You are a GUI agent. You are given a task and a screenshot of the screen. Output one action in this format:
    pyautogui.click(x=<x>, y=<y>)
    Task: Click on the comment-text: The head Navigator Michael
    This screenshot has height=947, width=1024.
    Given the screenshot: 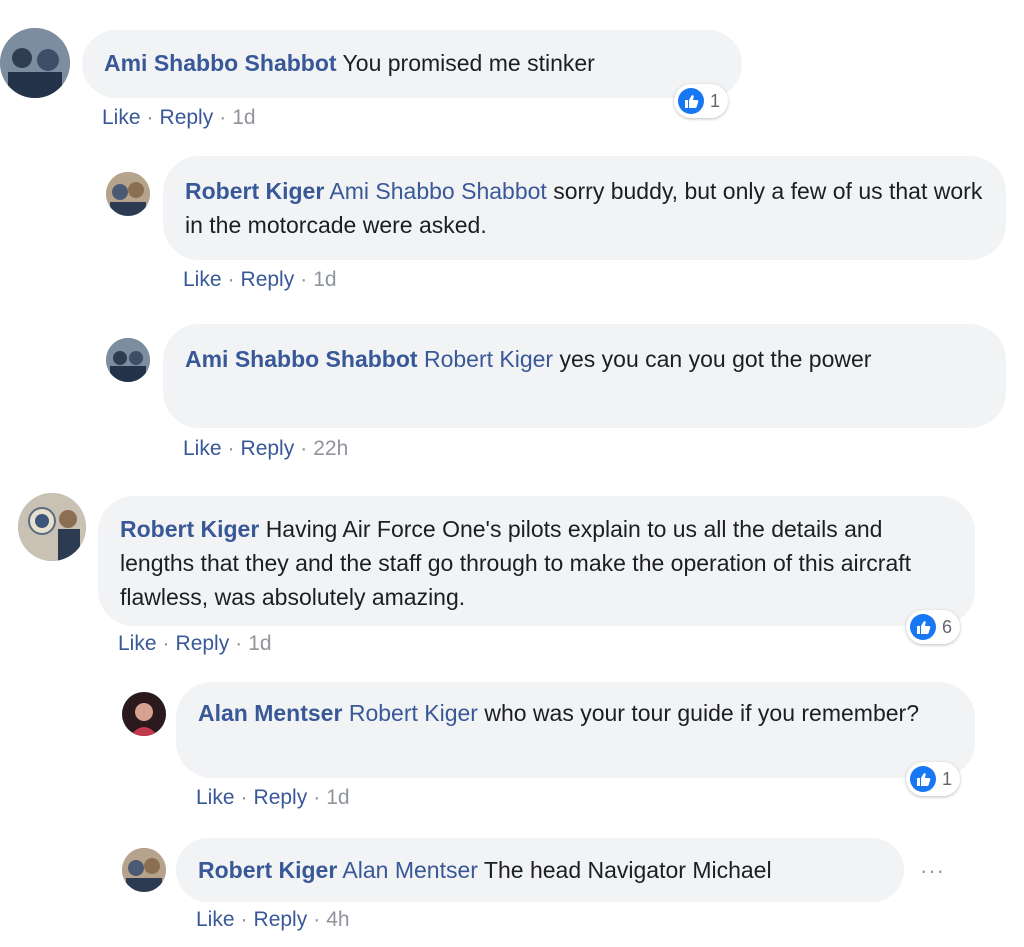 What is the action you would take?
    pyautogui.click(x=627, y=870)
    